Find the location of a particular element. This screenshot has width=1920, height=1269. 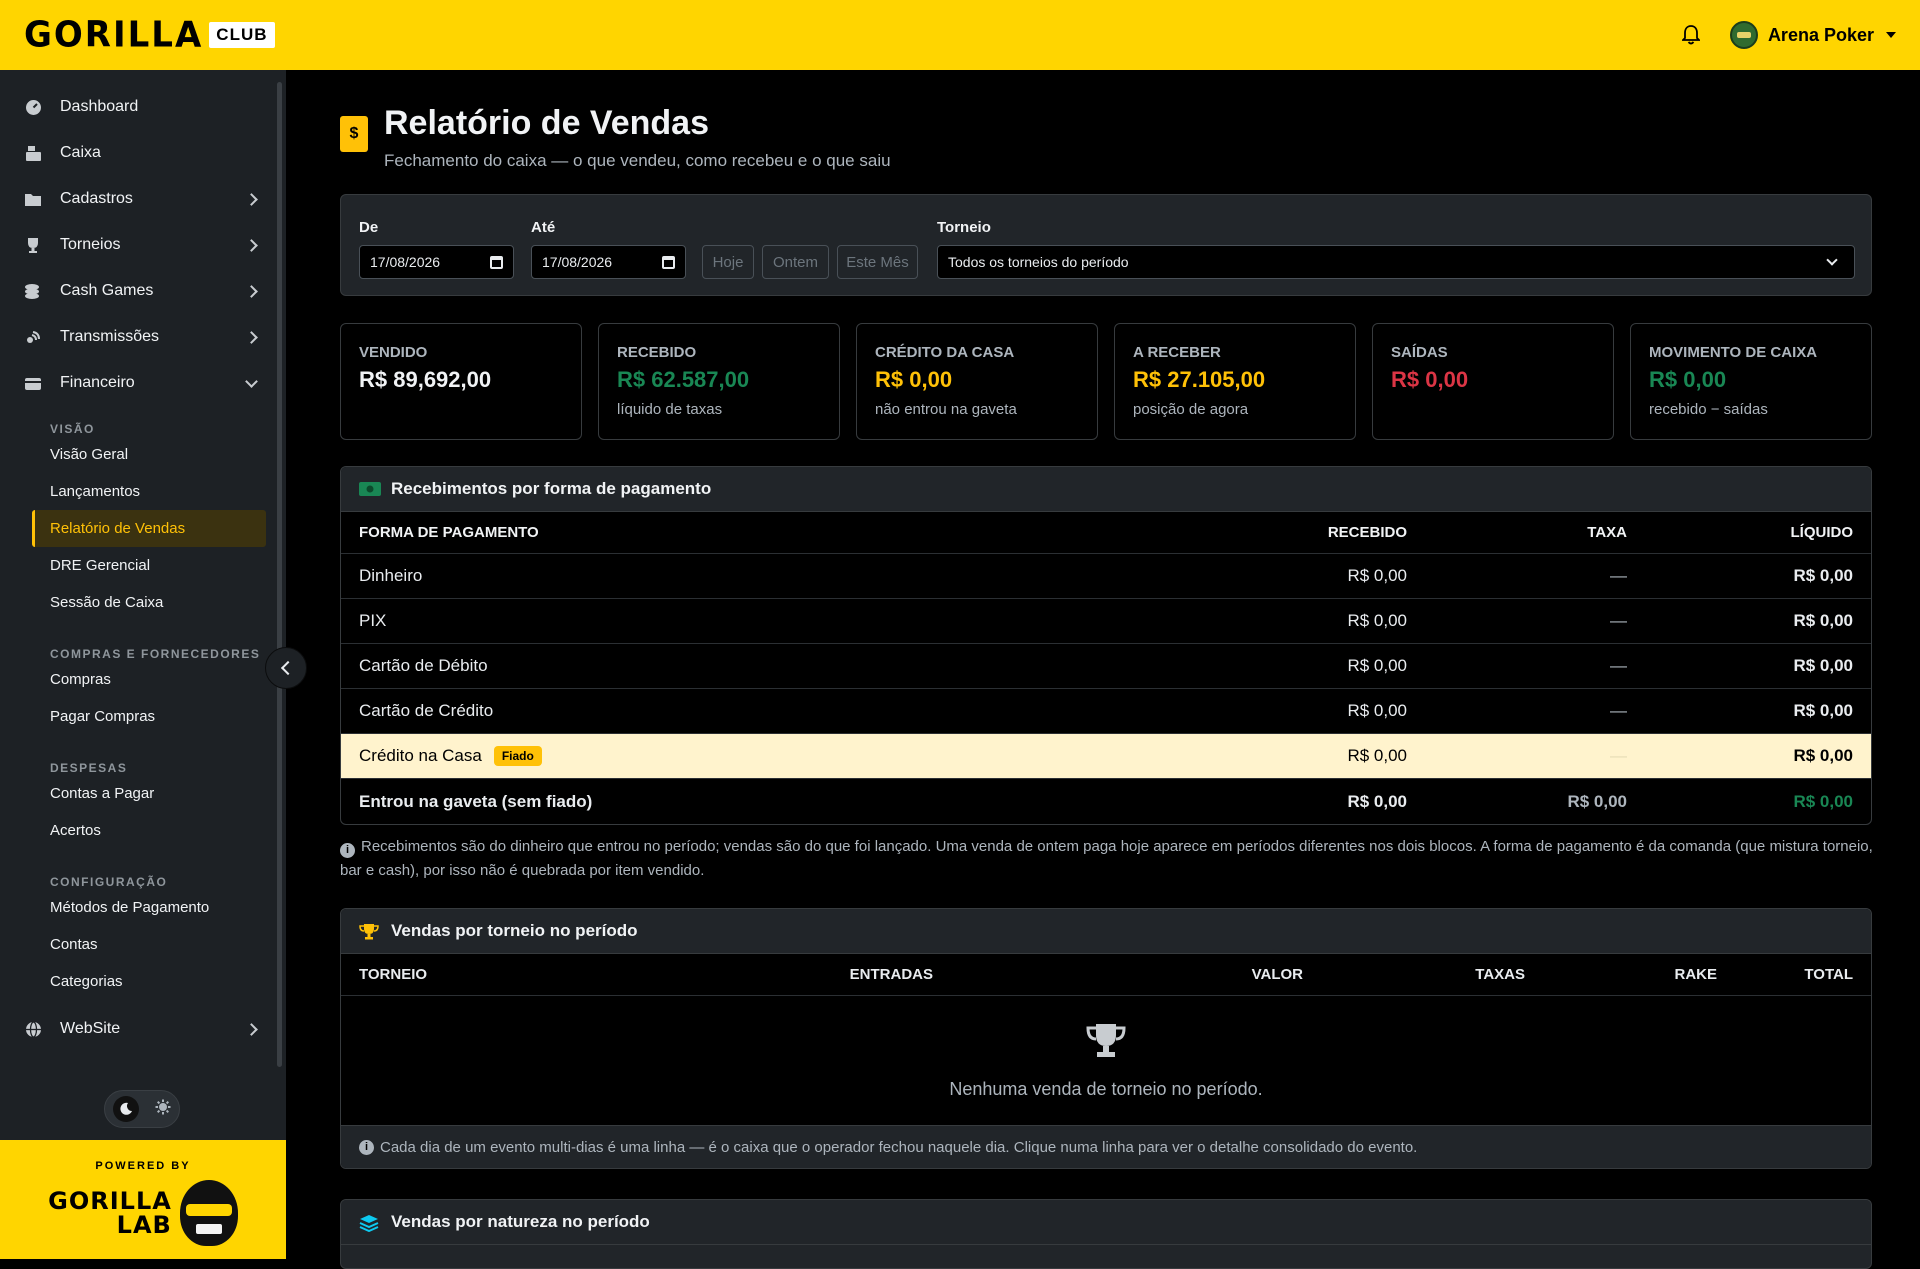

avatar is located at coordinates (1743, 35).